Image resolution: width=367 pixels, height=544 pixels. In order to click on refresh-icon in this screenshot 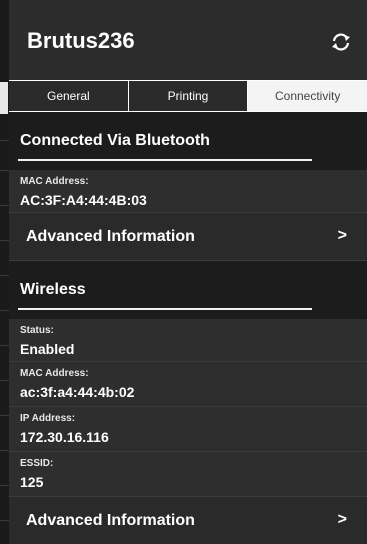, I will do `click(341, 42)`.